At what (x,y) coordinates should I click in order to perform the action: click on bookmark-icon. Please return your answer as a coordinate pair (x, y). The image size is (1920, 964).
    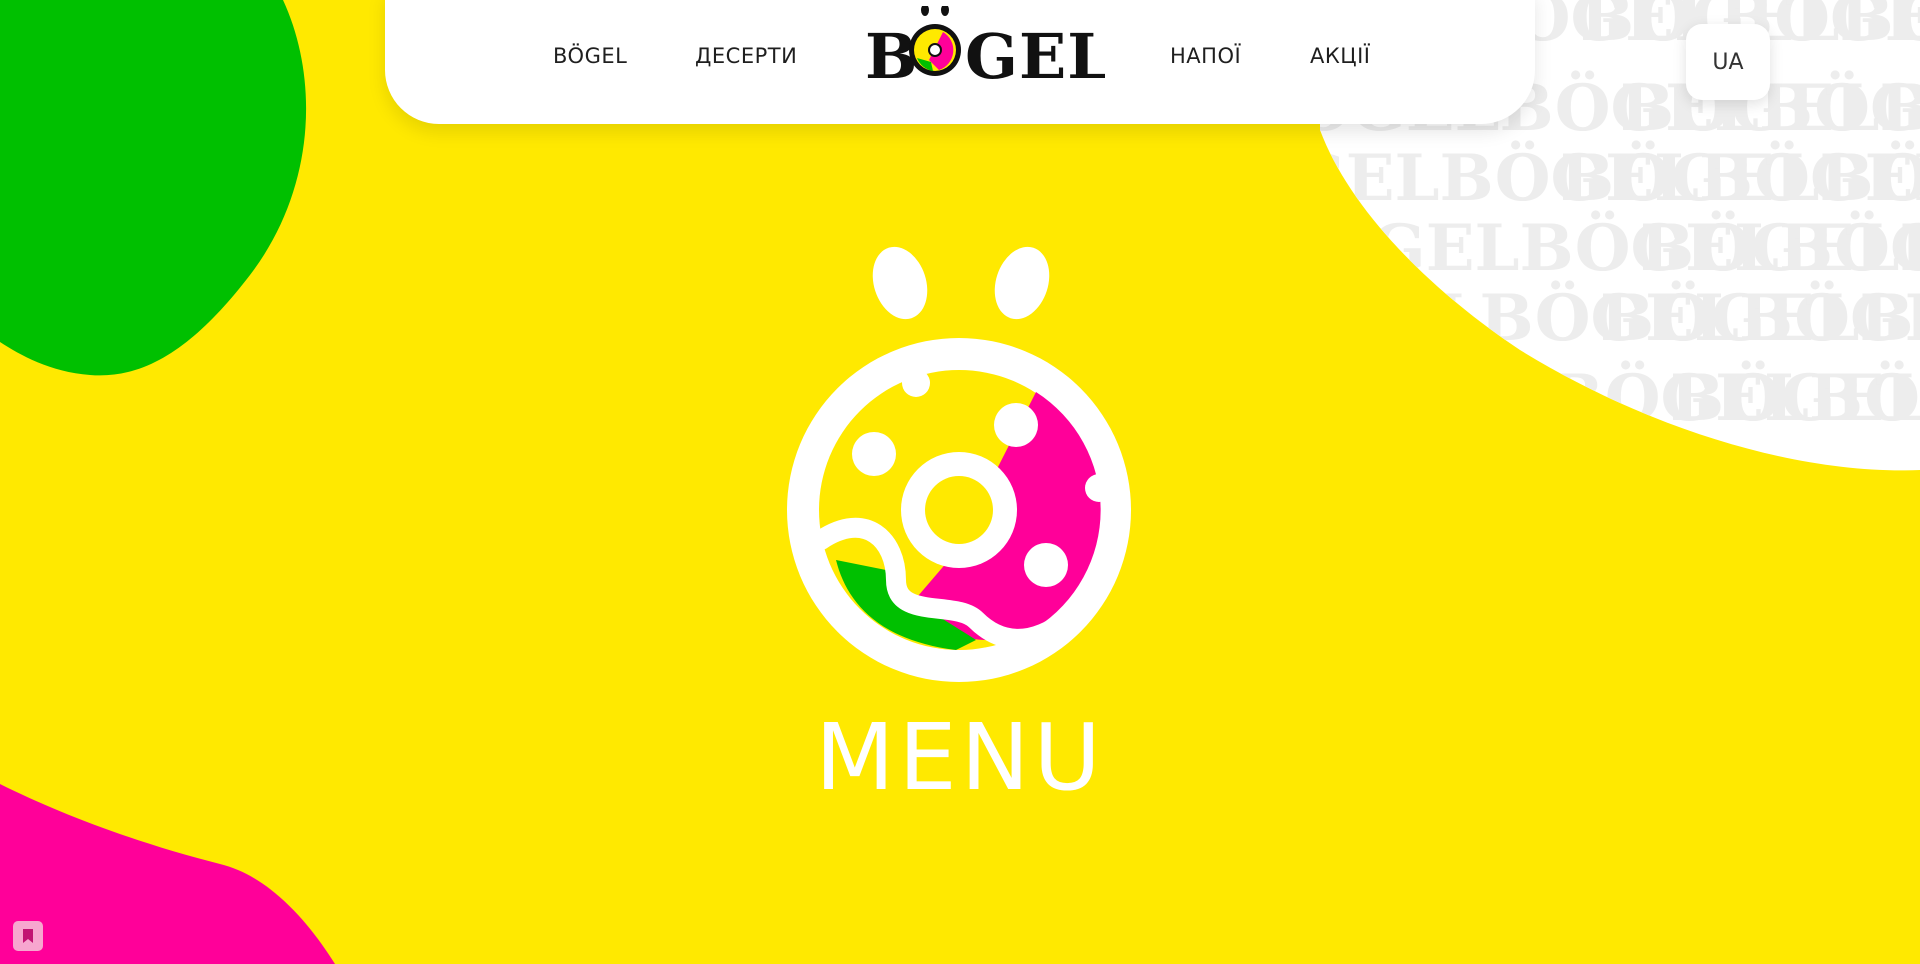
    Looking at the image, I should click on (28, 936).